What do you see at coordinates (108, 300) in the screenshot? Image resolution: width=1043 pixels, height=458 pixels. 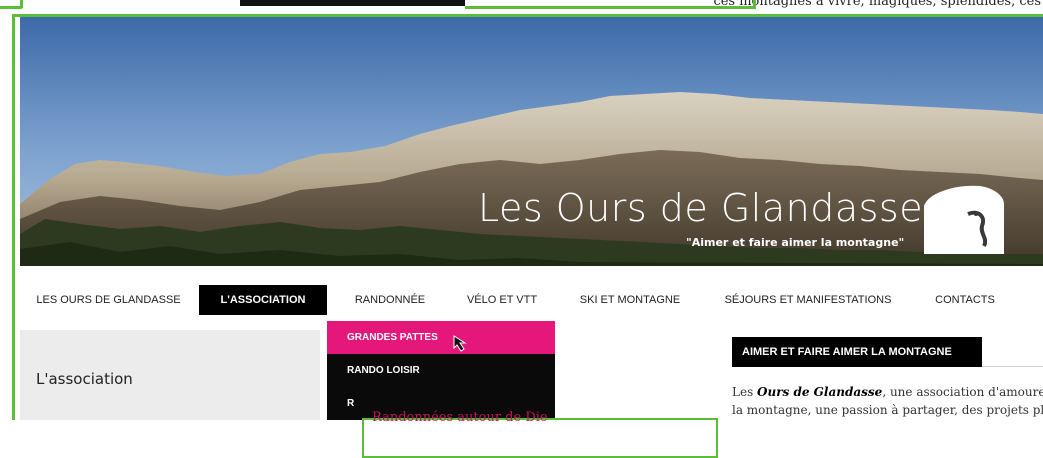 I see `nav-item-les-ours-de-glandasse: LES OURS DE GLANDASSE` at bounding box center [108, 300].